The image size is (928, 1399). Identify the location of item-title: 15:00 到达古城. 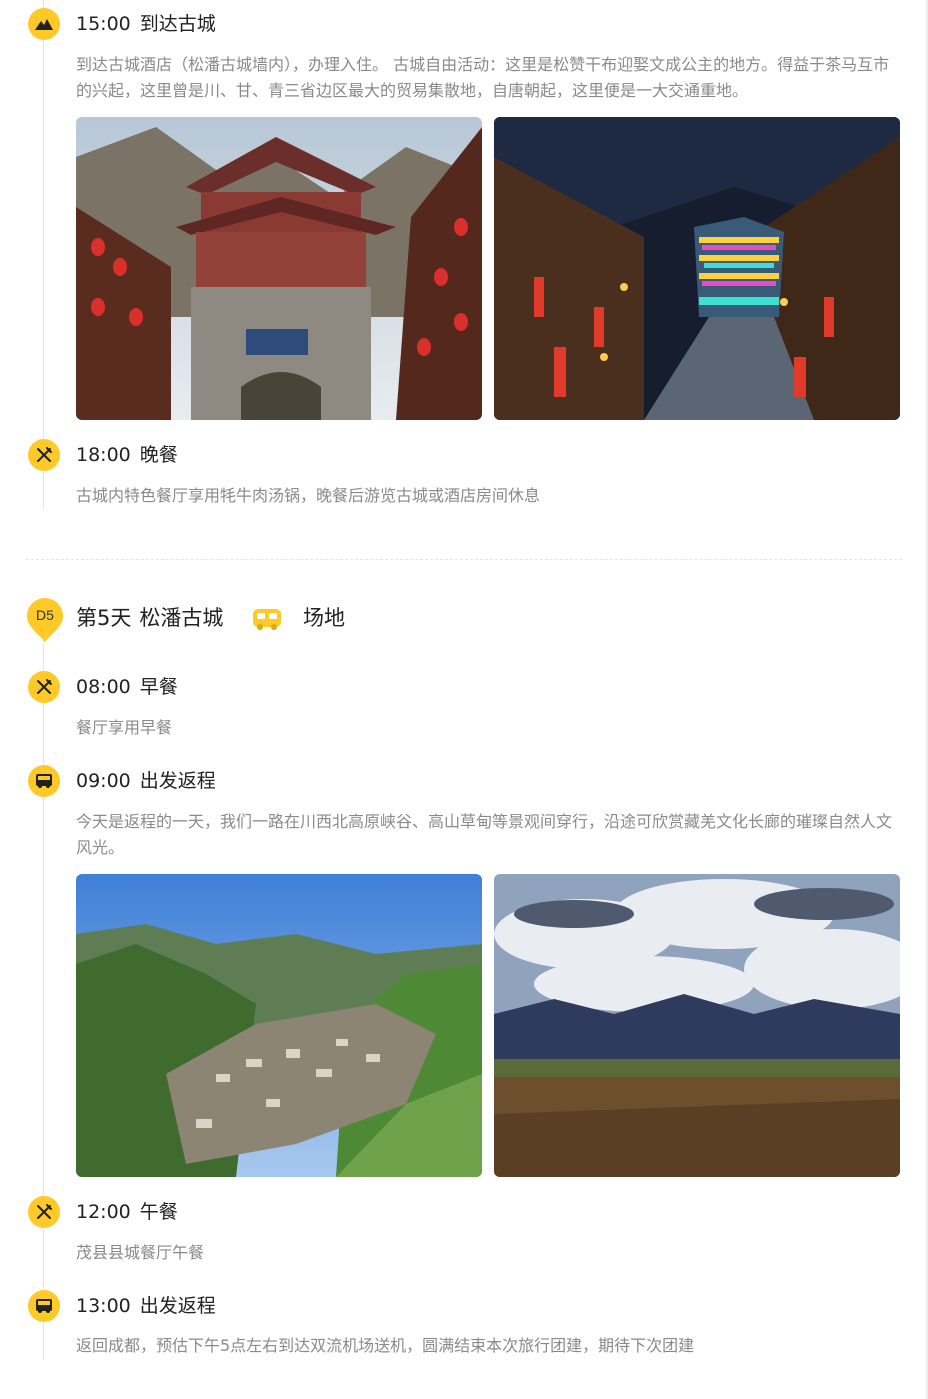
(146, 24).